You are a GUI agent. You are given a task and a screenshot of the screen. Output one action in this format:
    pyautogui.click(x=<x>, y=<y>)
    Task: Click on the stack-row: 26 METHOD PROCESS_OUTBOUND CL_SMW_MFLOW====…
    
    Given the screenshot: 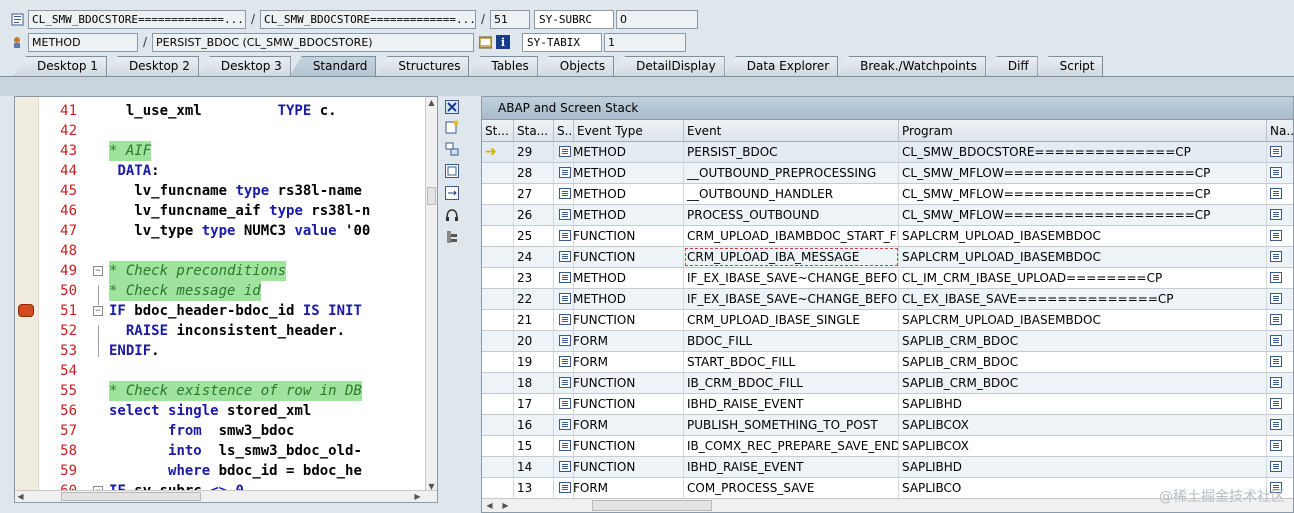 What is the action you would take?
    pyautogui.click(x=887, y=215)
    